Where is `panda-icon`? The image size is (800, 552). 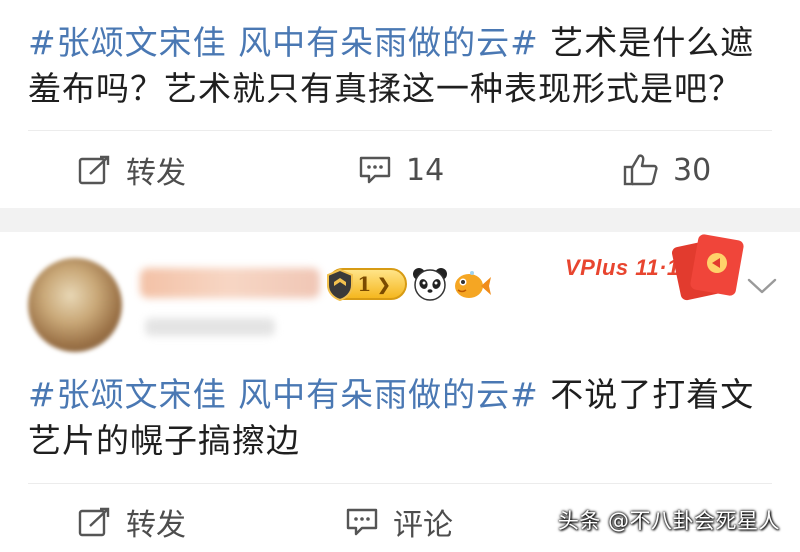 panda-icon is located at coordinates (430, 284).